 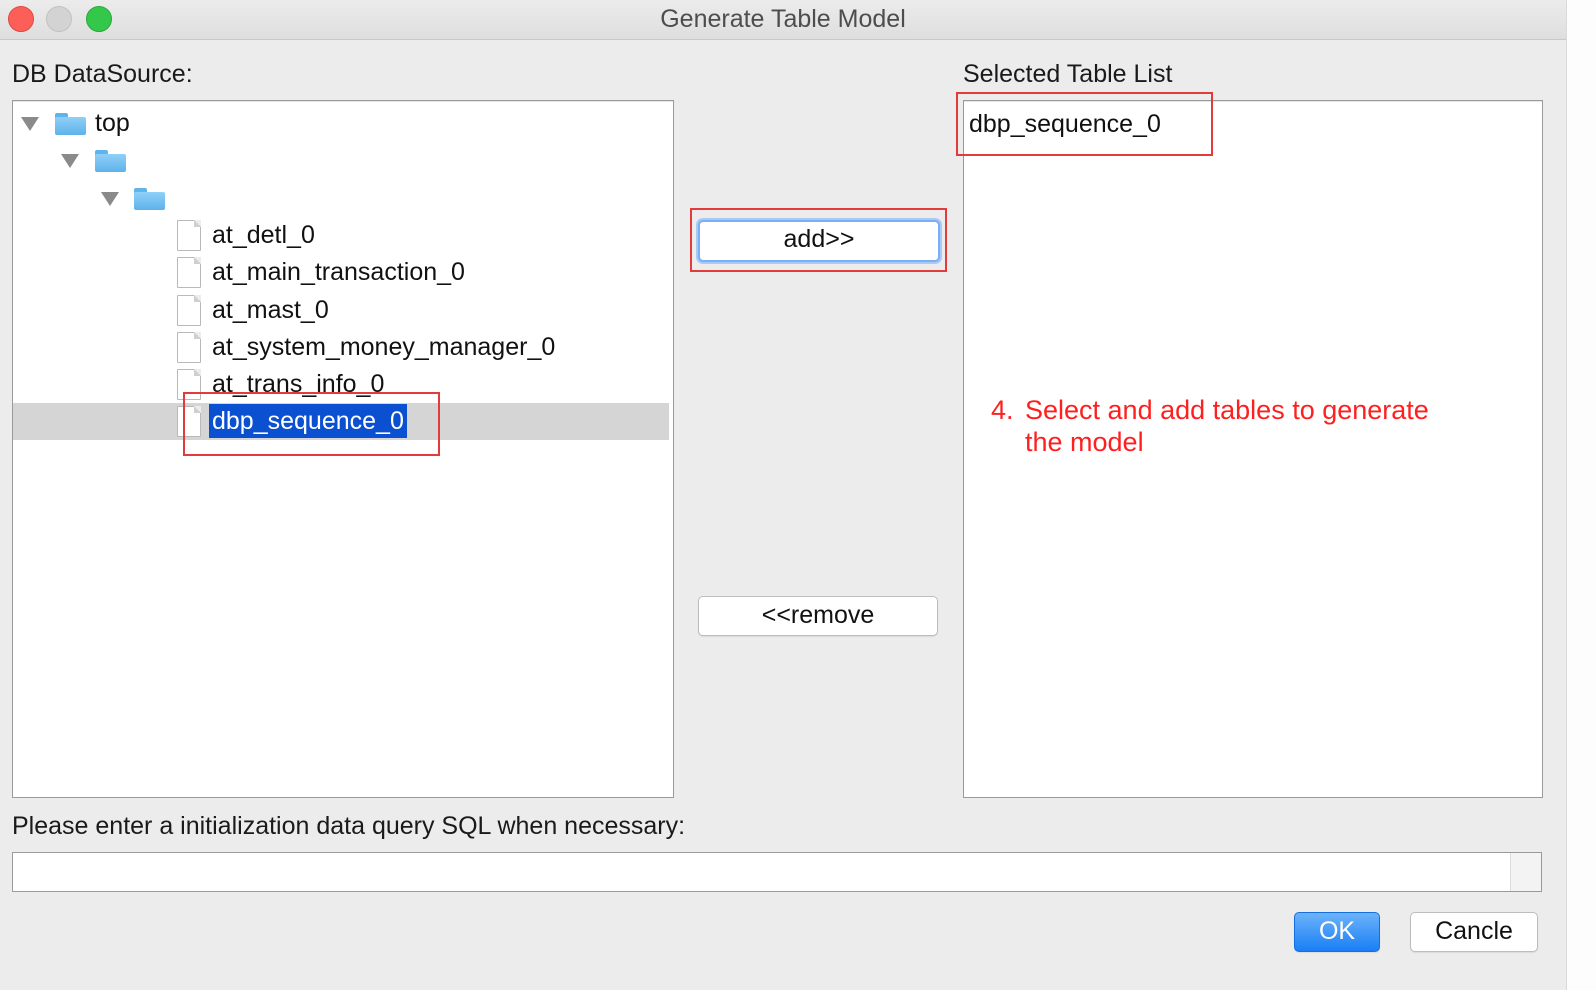 I want to click on annotation-line-2: the model, so click(x=1084, y=442).